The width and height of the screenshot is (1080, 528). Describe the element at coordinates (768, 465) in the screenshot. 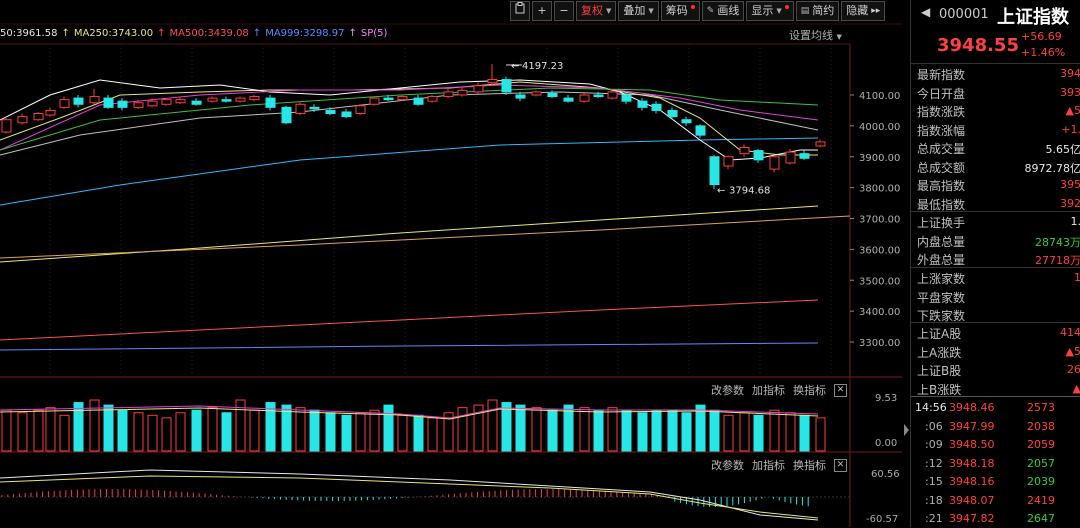

I see `macd-add-indicator-button: 加指标` at that location.